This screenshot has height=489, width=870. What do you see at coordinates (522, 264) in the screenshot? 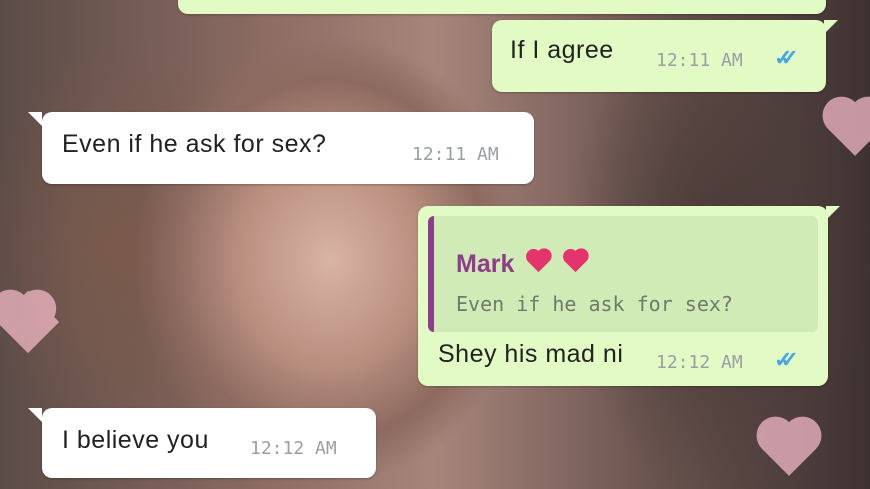
I see `quoted-author: Mark` at bounding box center [522, 264].